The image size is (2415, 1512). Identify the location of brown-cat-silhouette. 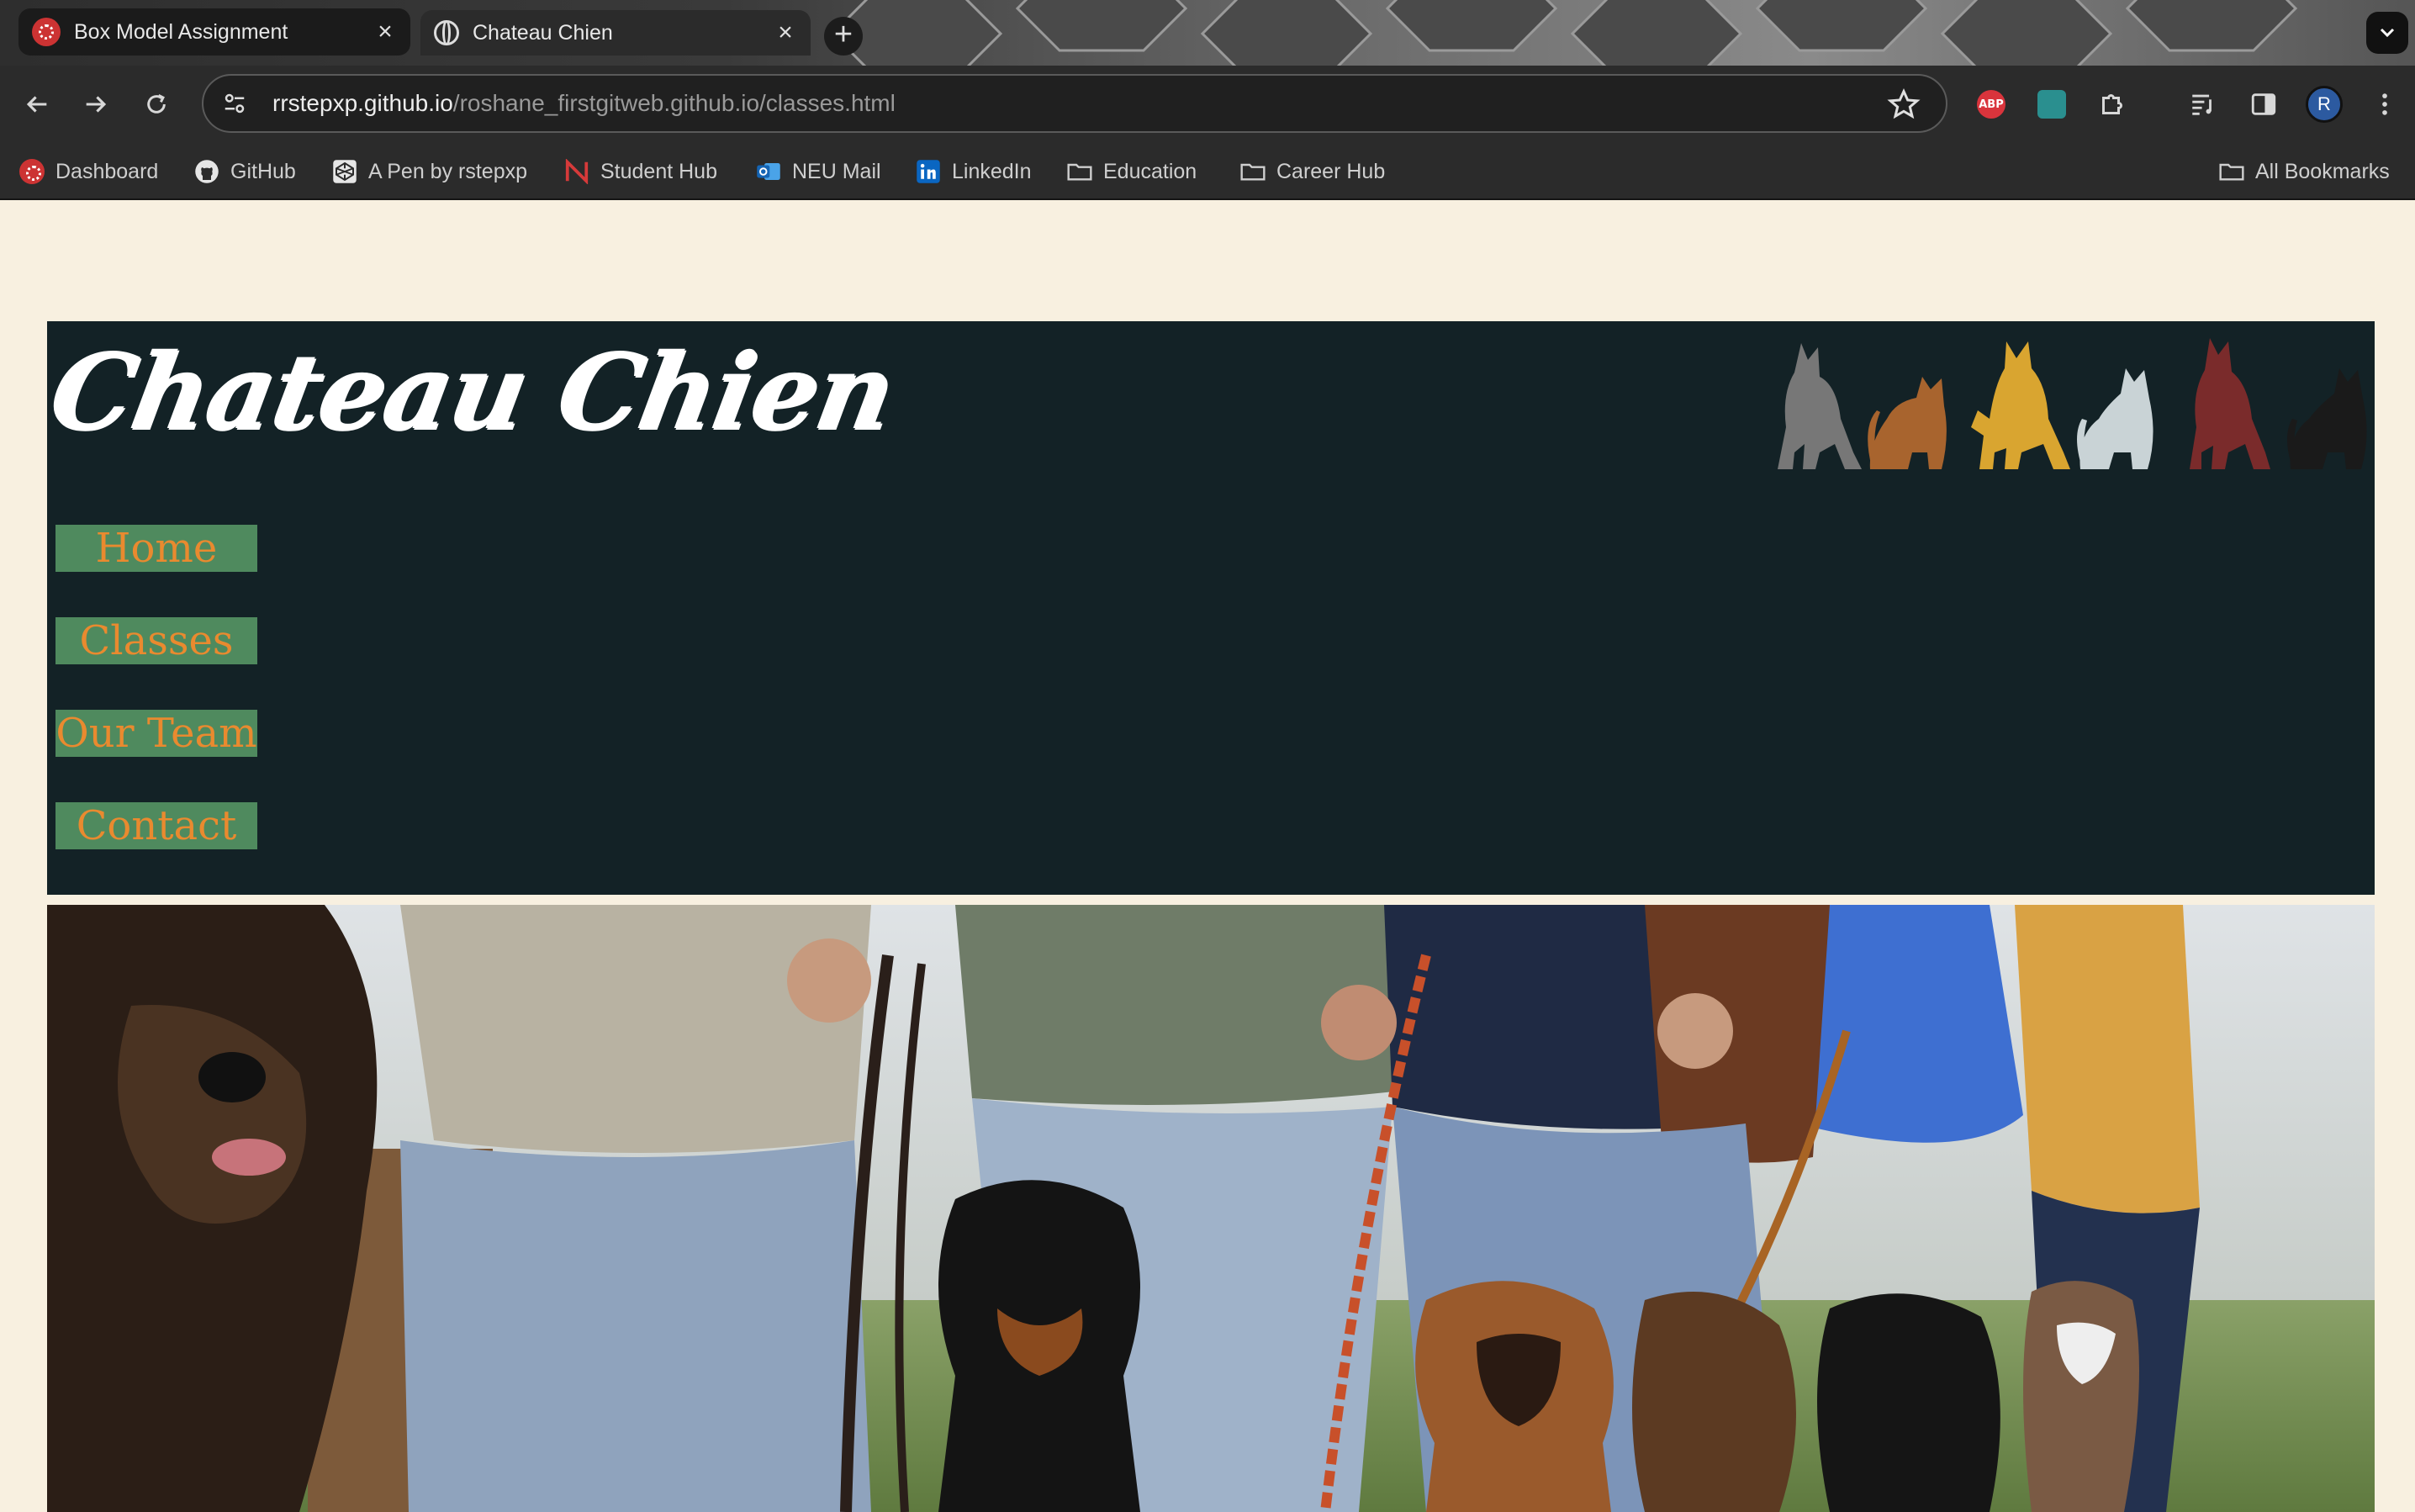
(1907, 423).